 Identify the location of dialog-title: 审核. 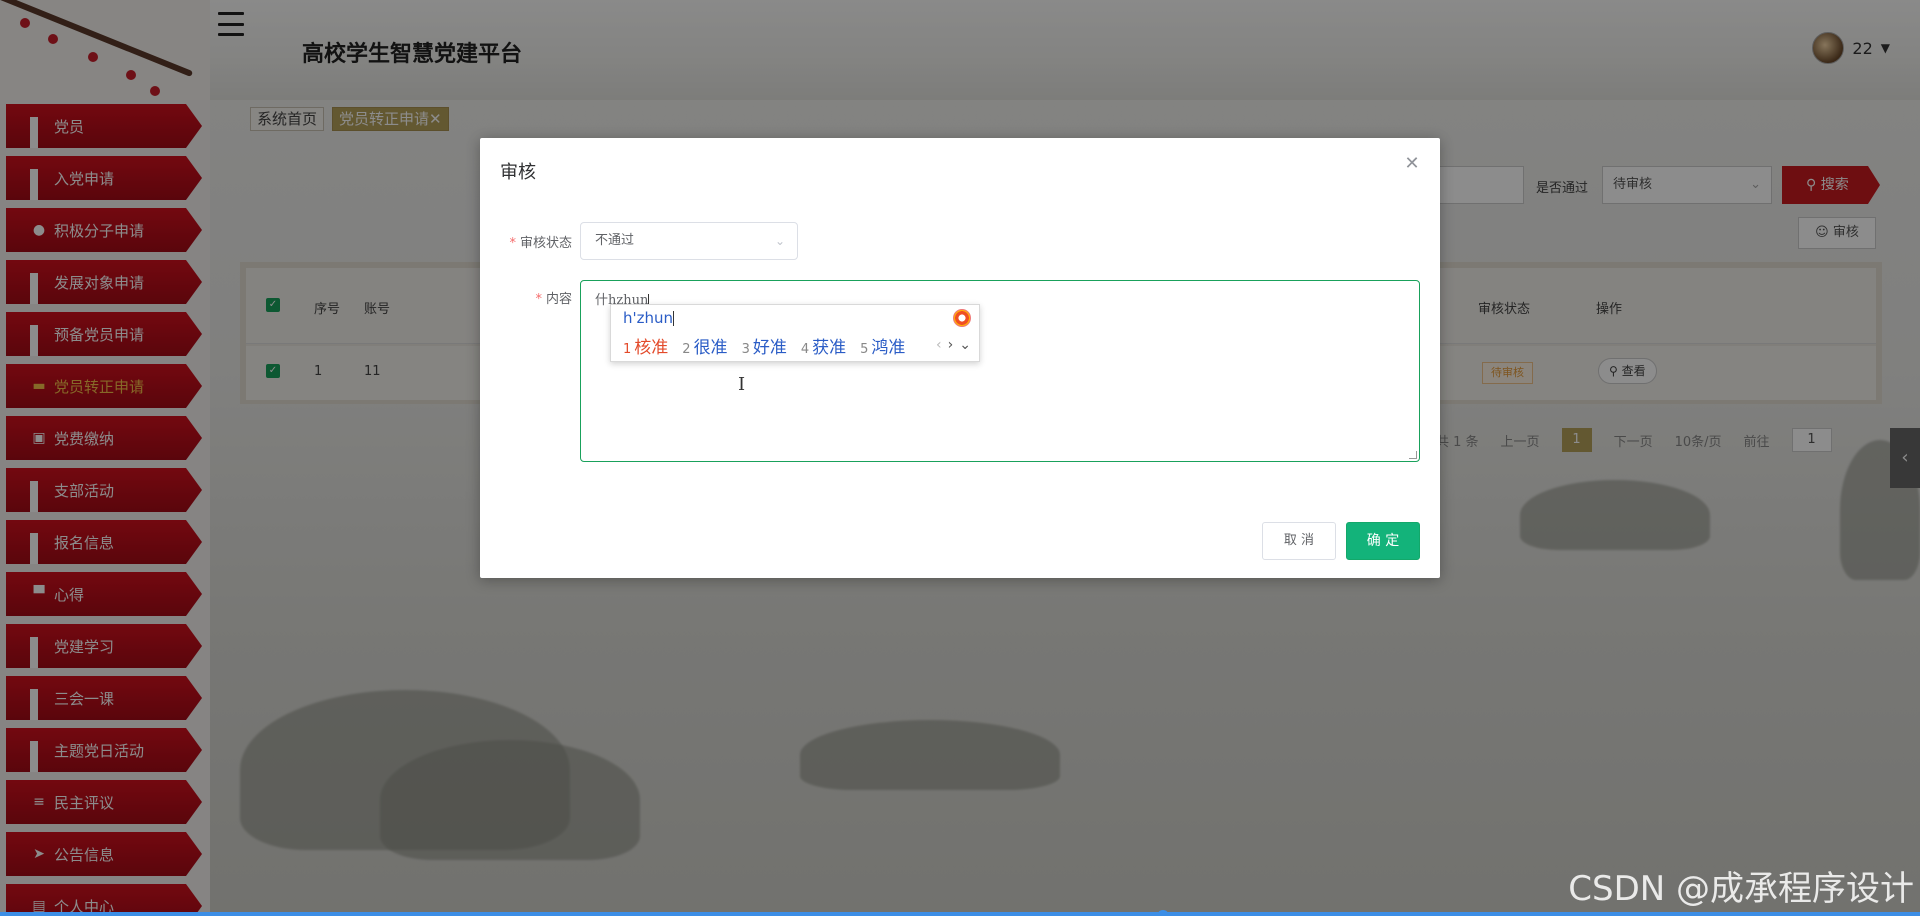
(518, 172).